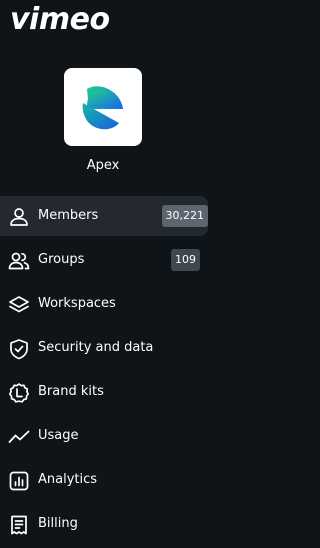  I want to click on bar-chart-icon, so click(19, 481).